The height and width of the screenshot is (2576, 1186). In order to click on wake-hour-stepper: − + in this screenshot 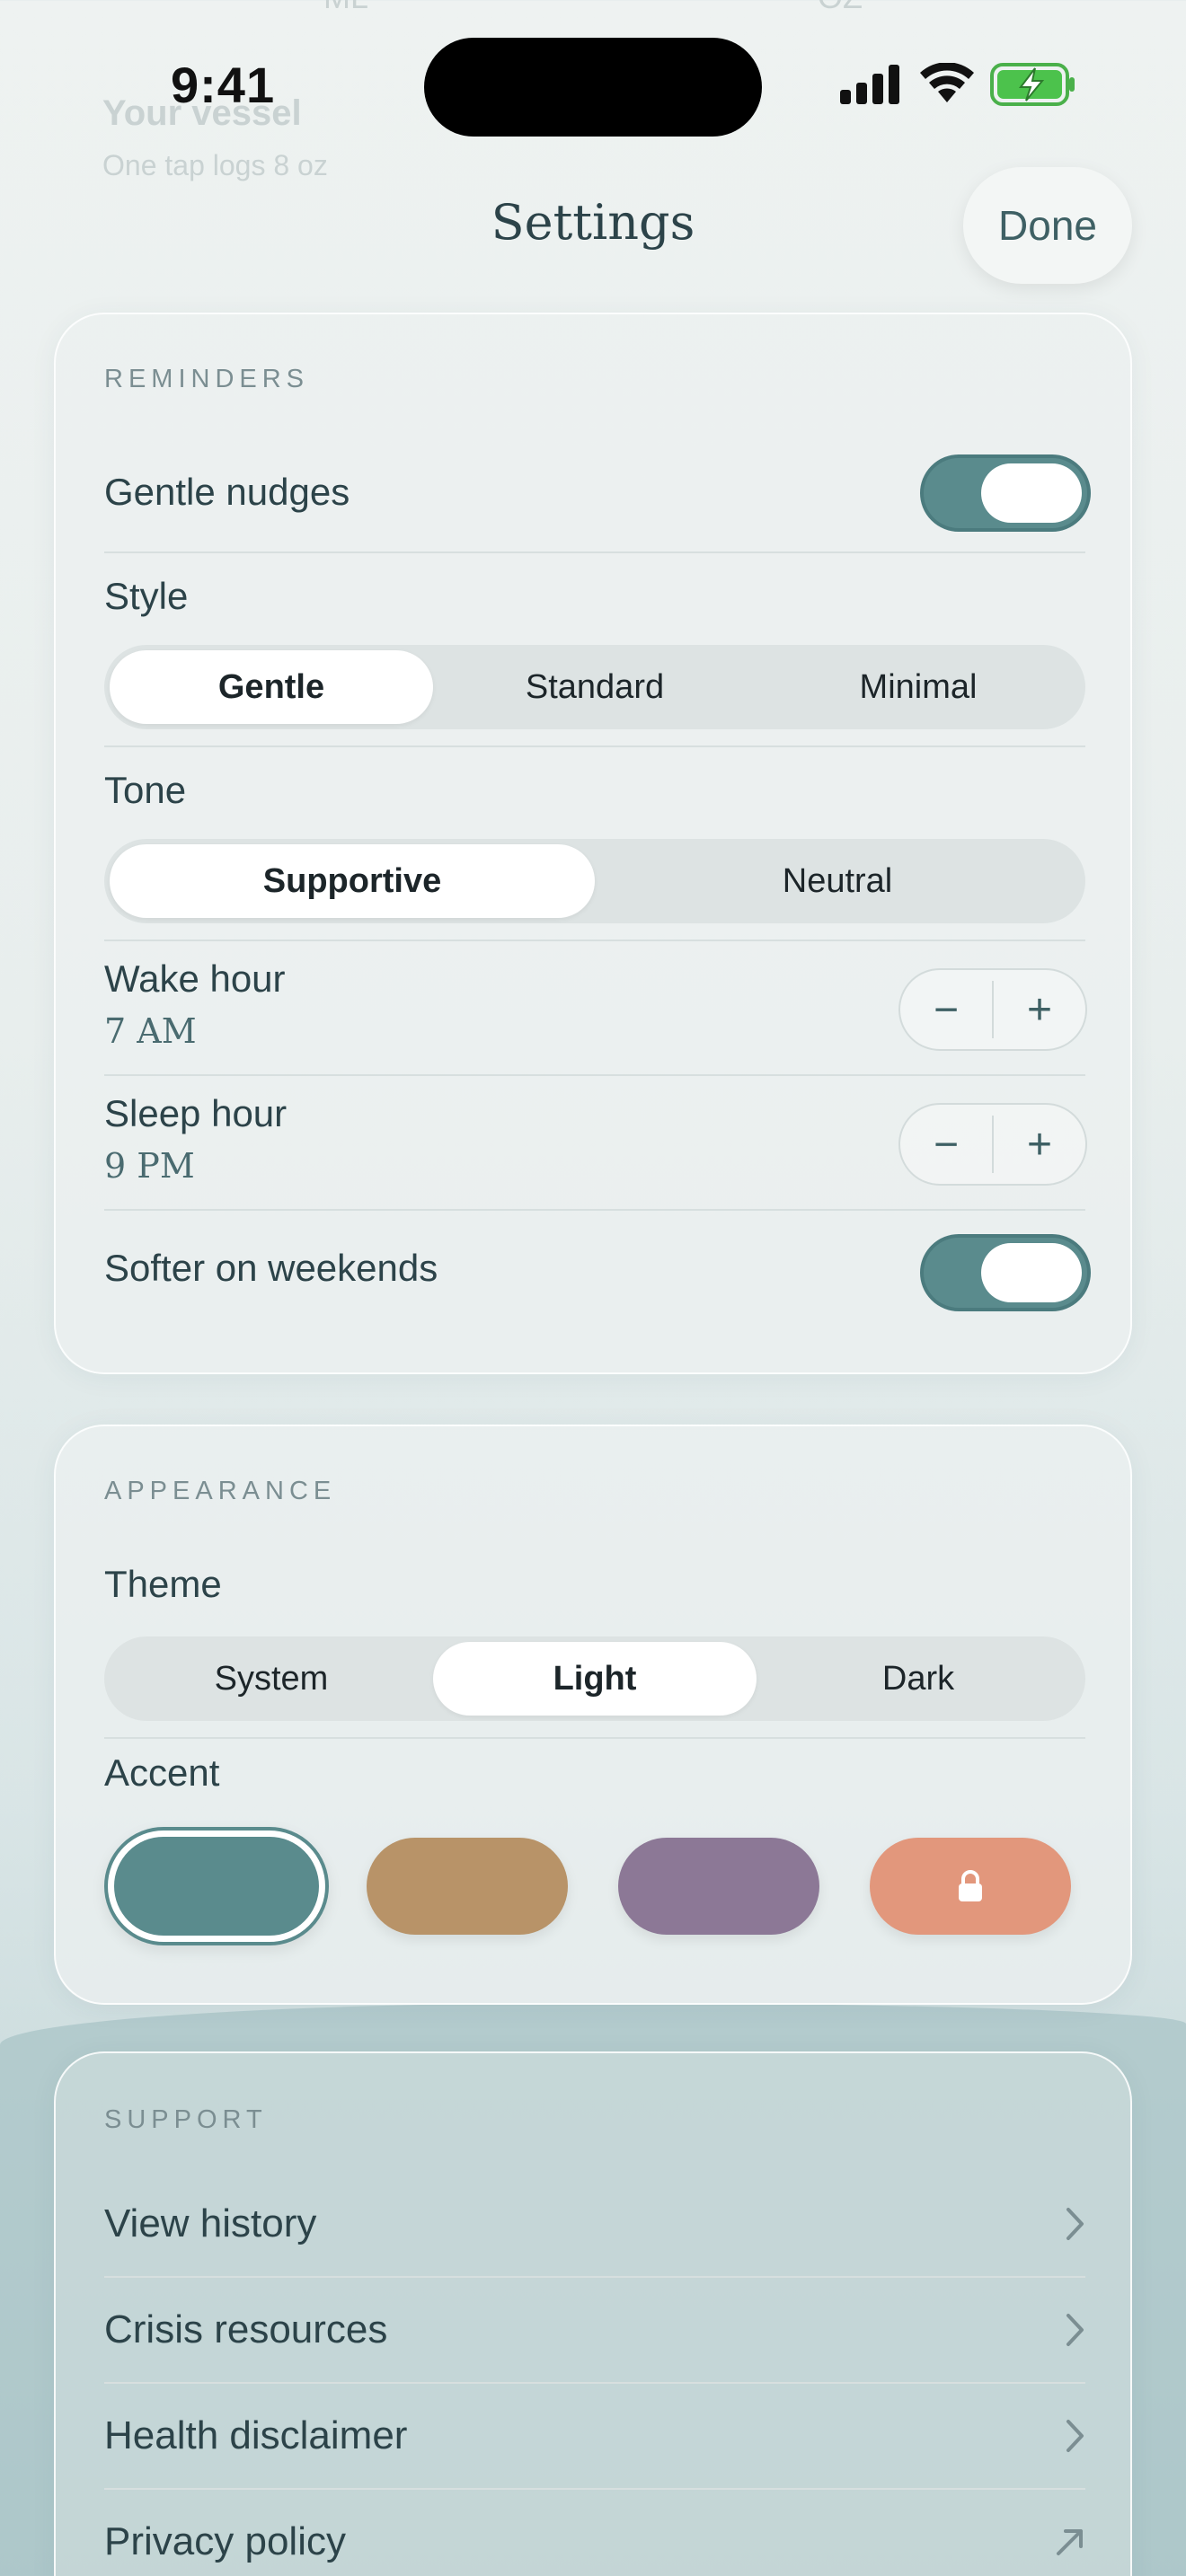, I will do `click(992, 1009)`.